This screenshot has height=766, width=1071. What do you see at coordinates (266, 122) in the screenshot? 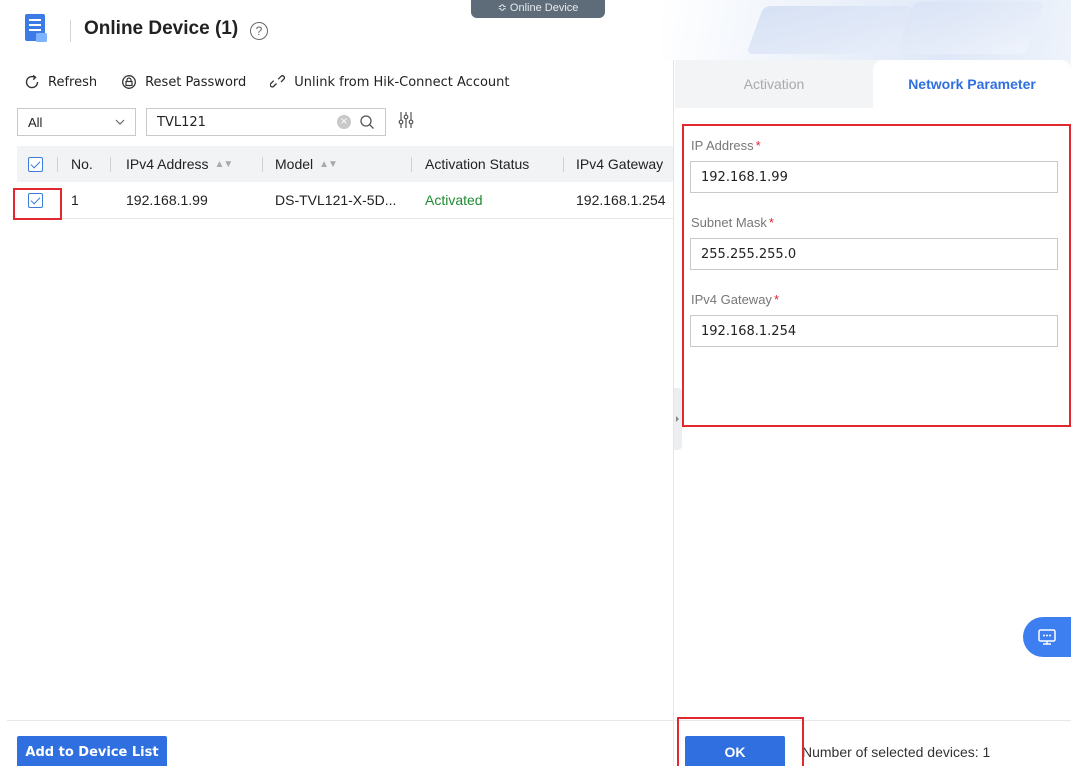
I see `search-input: TVL121 ×` at bounding box center [266, 122].